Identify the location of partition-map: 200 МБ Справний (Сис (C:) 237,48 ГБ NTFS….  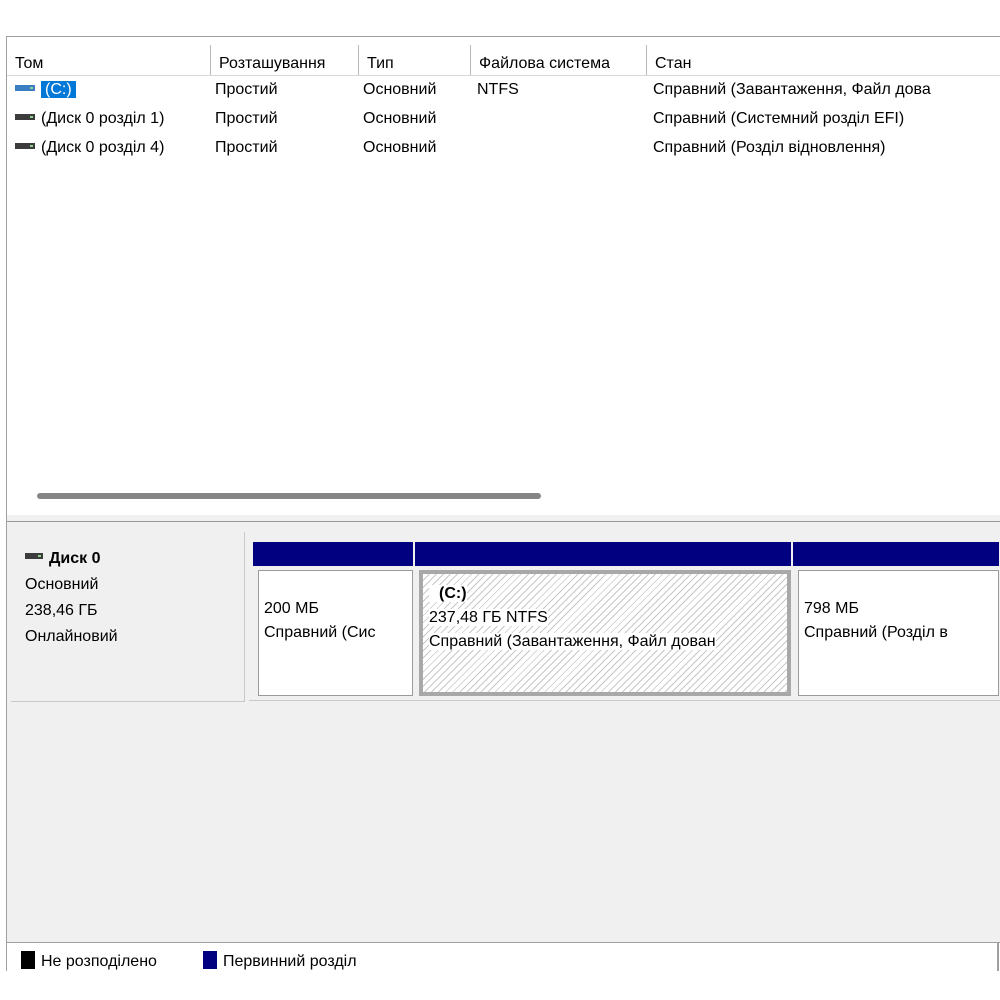
(624, 621).